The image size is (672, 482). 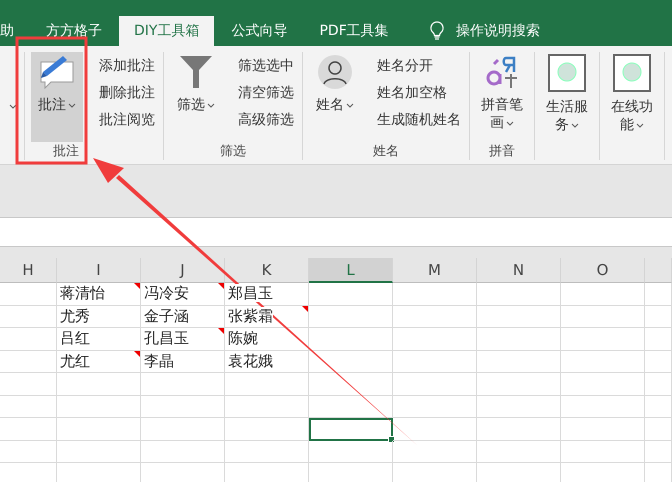 What do you see at coordinates (99, 339) in the screenshot?
I see `table-cell: 吕红` at bounding box center [99, 339].